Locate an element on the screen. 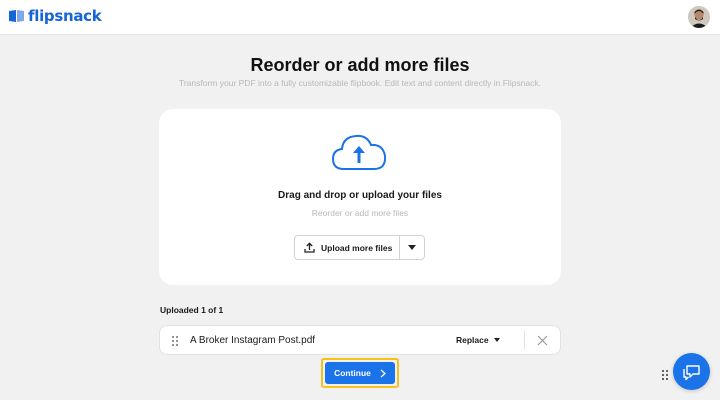 The image size is (720, 400). user-avatar is located at coordinates (699, 17).